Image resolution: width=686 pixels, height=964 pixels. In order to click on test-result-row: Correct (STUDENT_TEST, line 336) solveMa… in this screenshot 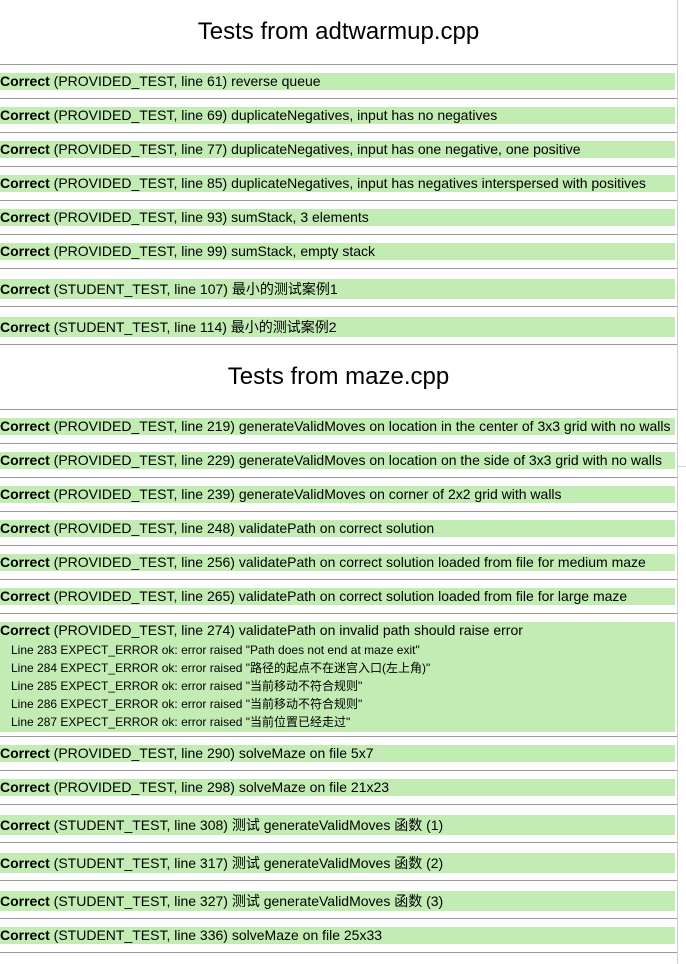, I will do `click(338, 935)`.